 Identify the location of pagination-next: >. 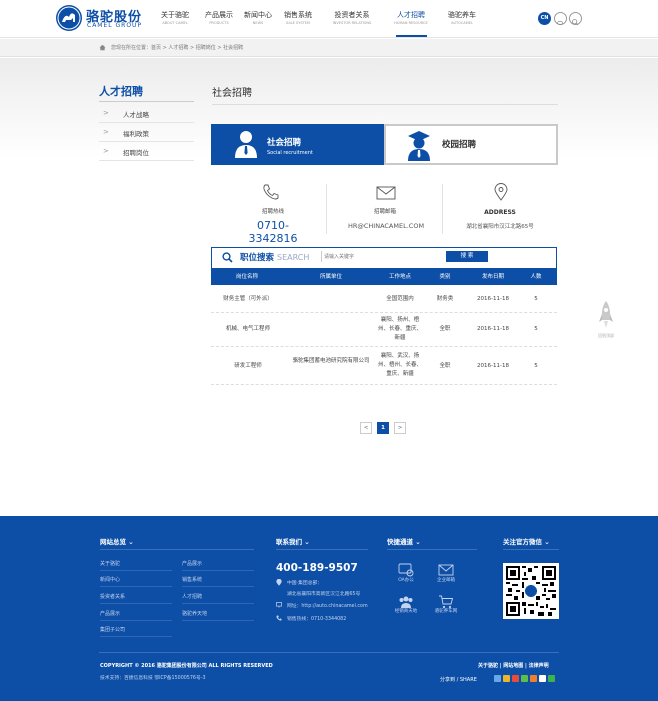
(400, 428).